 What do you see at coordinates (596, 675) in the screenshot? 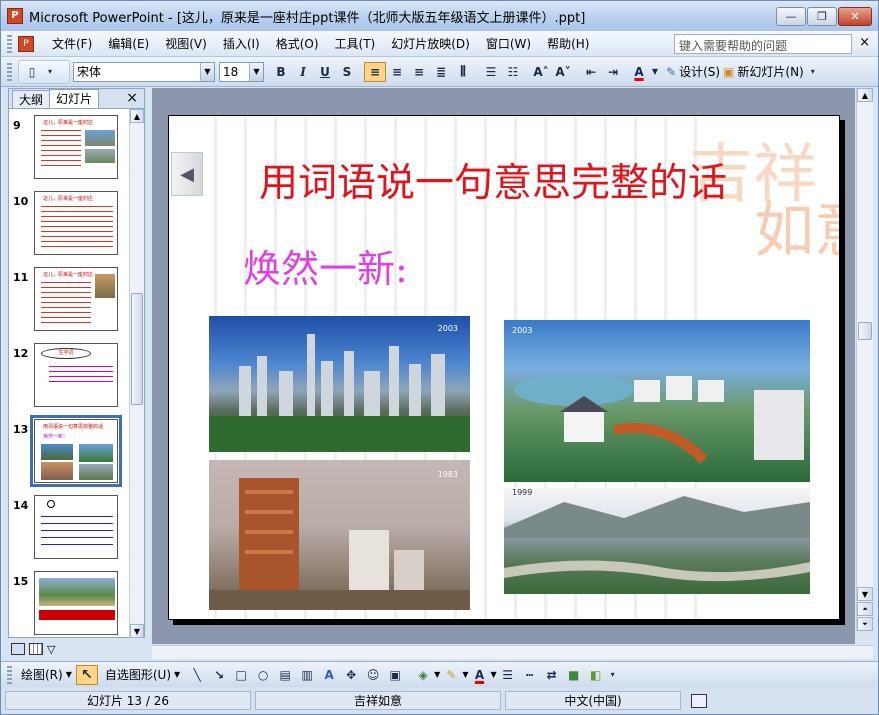
I see `3d-style-icon: ◧` at bounding box center [596, 675].